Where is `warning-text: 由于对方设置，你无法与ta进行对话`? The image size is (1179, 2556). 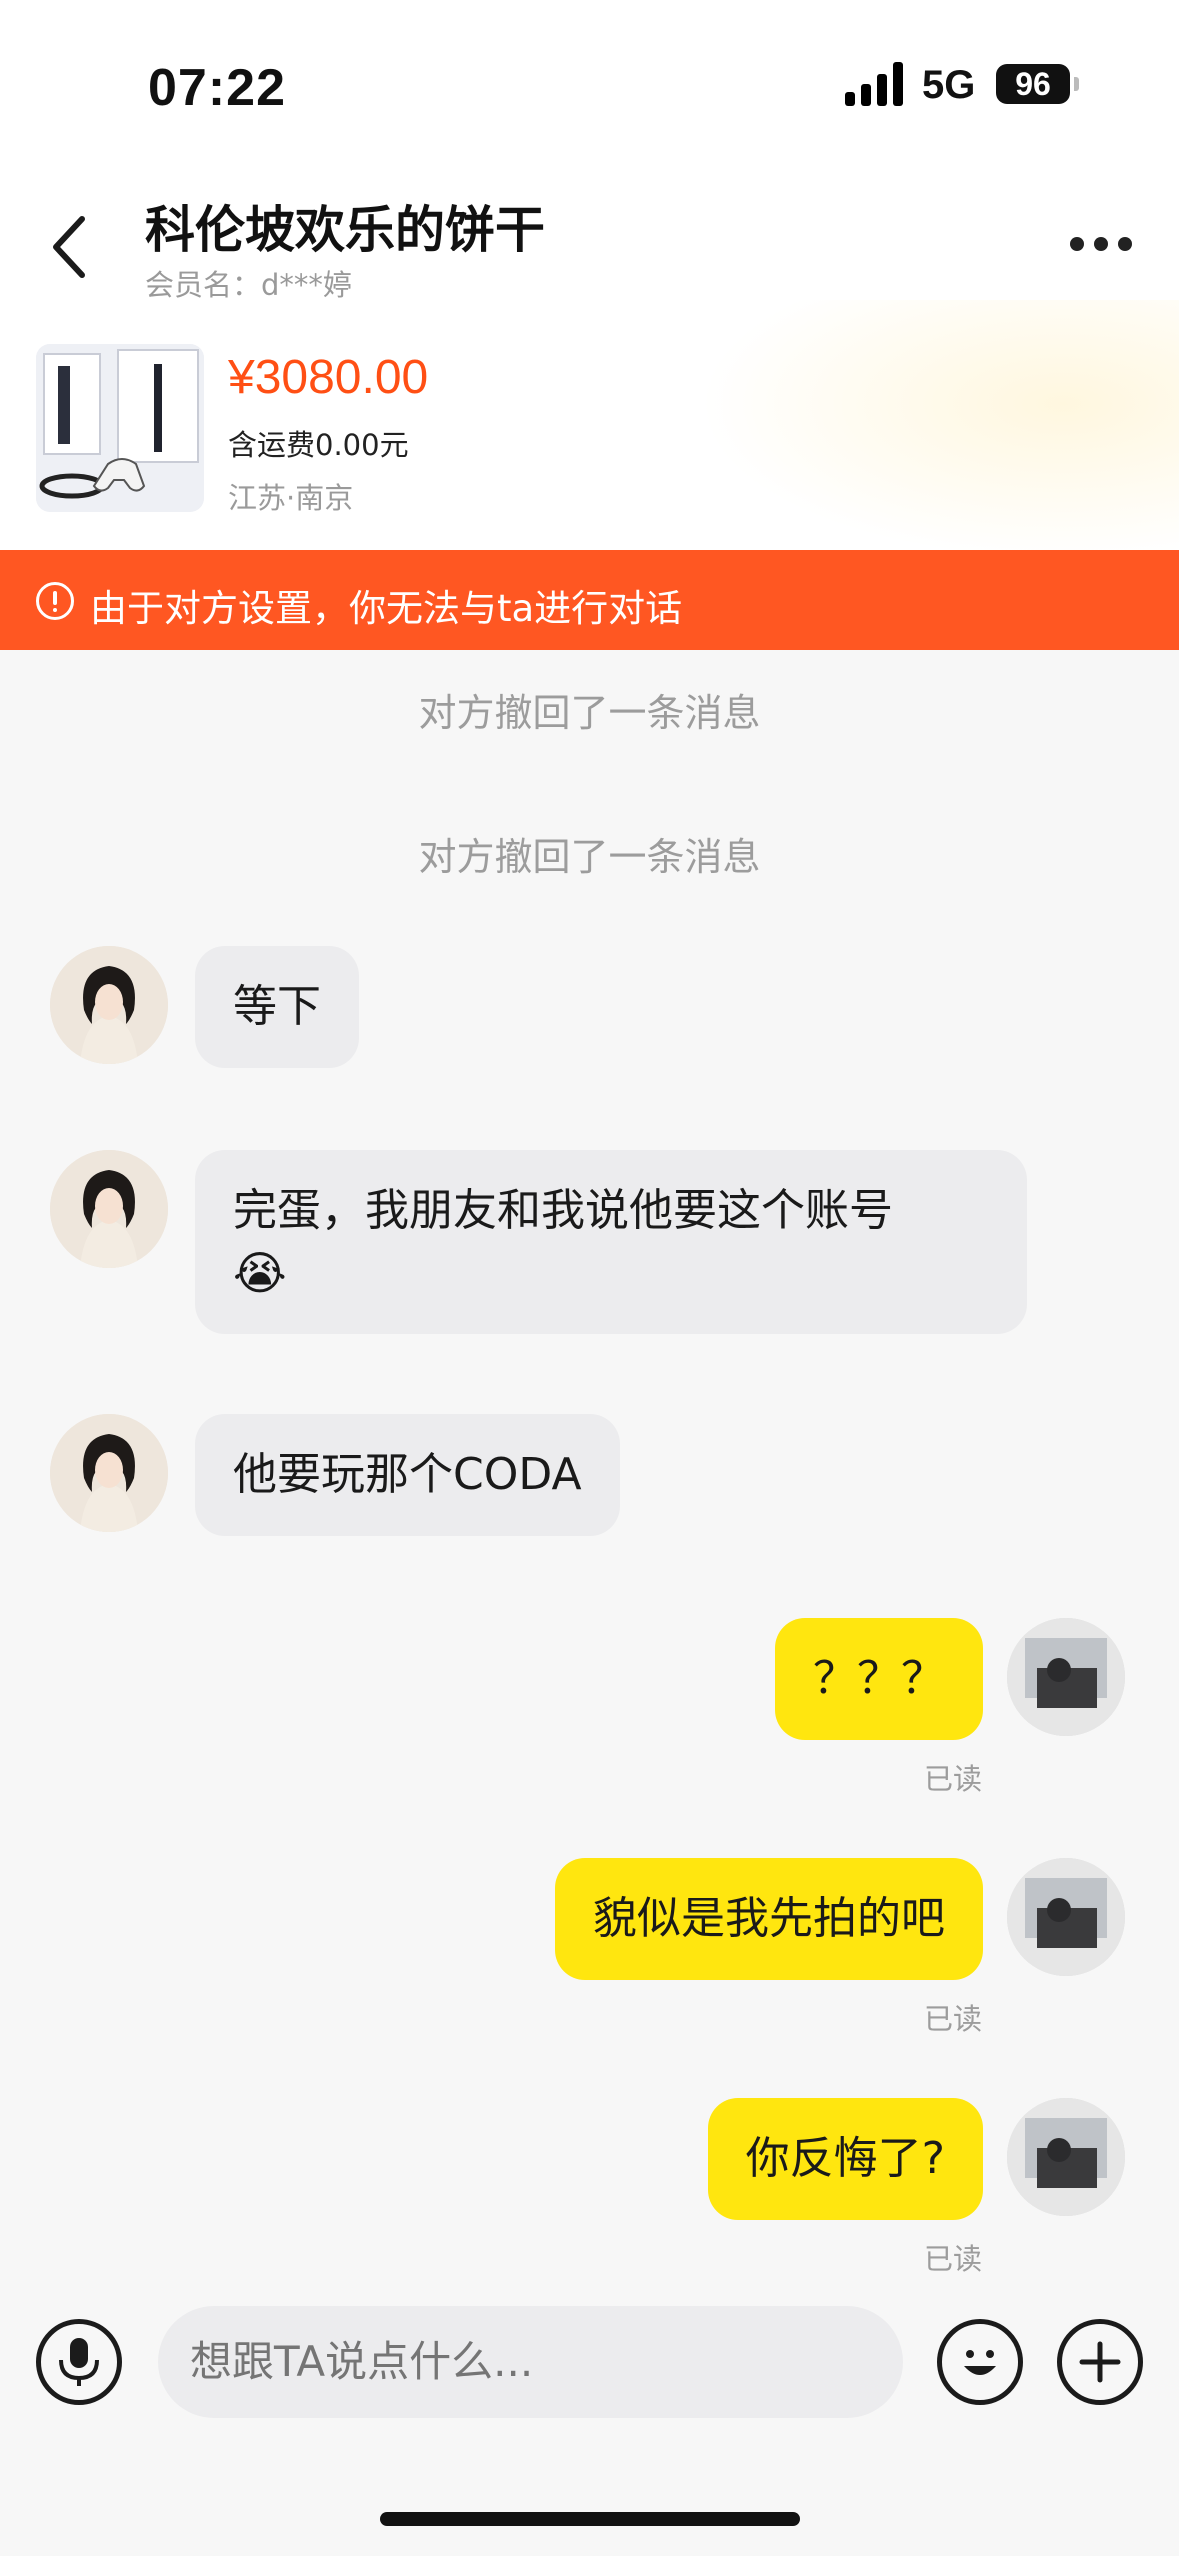
warning-text: 由于对方设置，你无法与ta进行对话 is located at coordinates (386, 608).